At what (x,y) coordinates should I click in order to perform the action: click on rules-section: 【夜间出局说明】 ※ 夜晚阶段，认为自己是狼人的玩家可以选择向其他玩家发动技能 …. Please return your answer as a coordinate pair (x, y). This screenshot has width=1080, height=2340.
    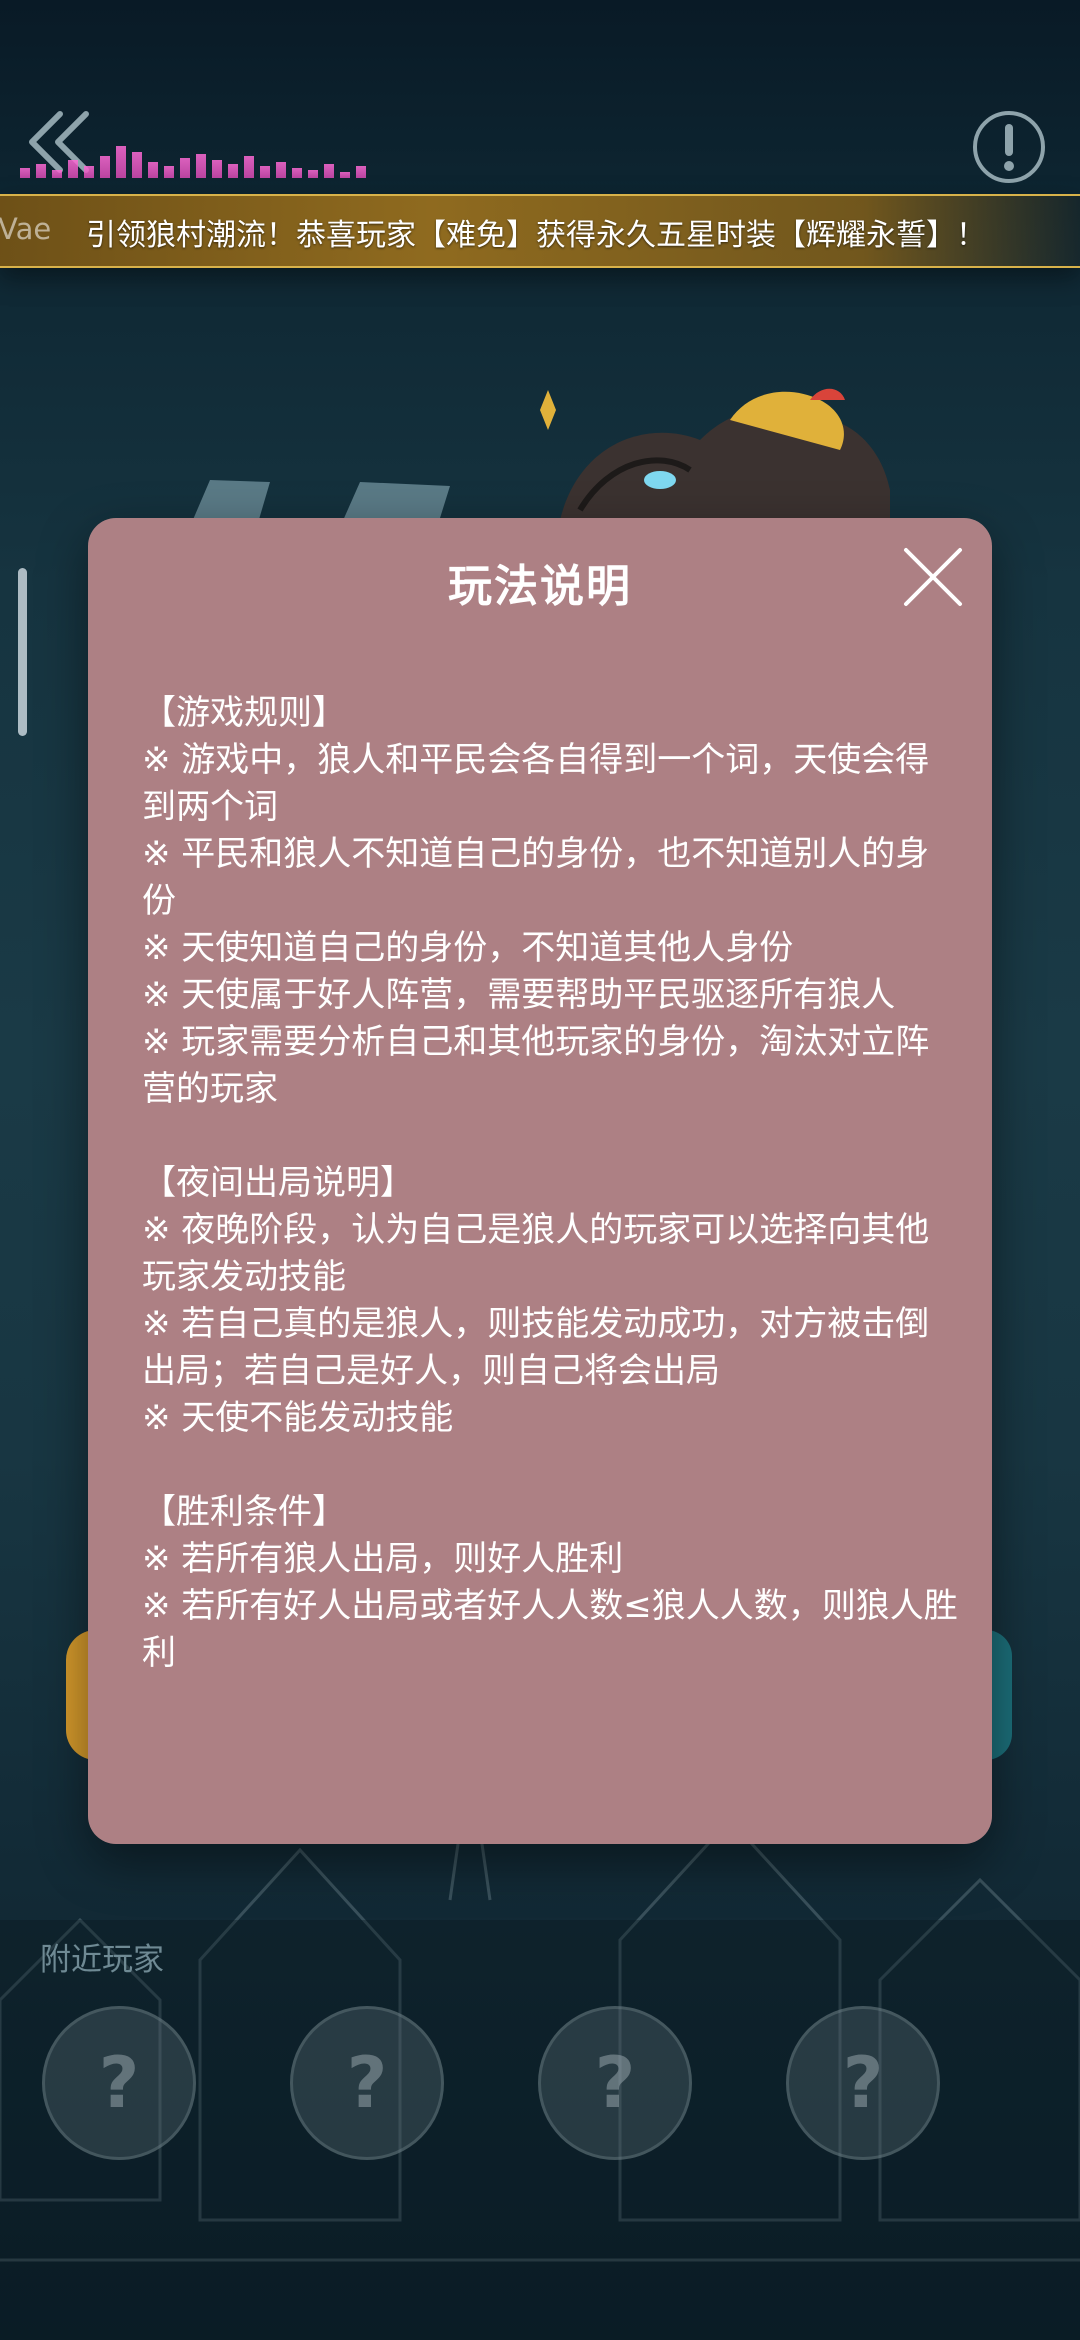
    Looking at the image, I should click on (552, 1301).